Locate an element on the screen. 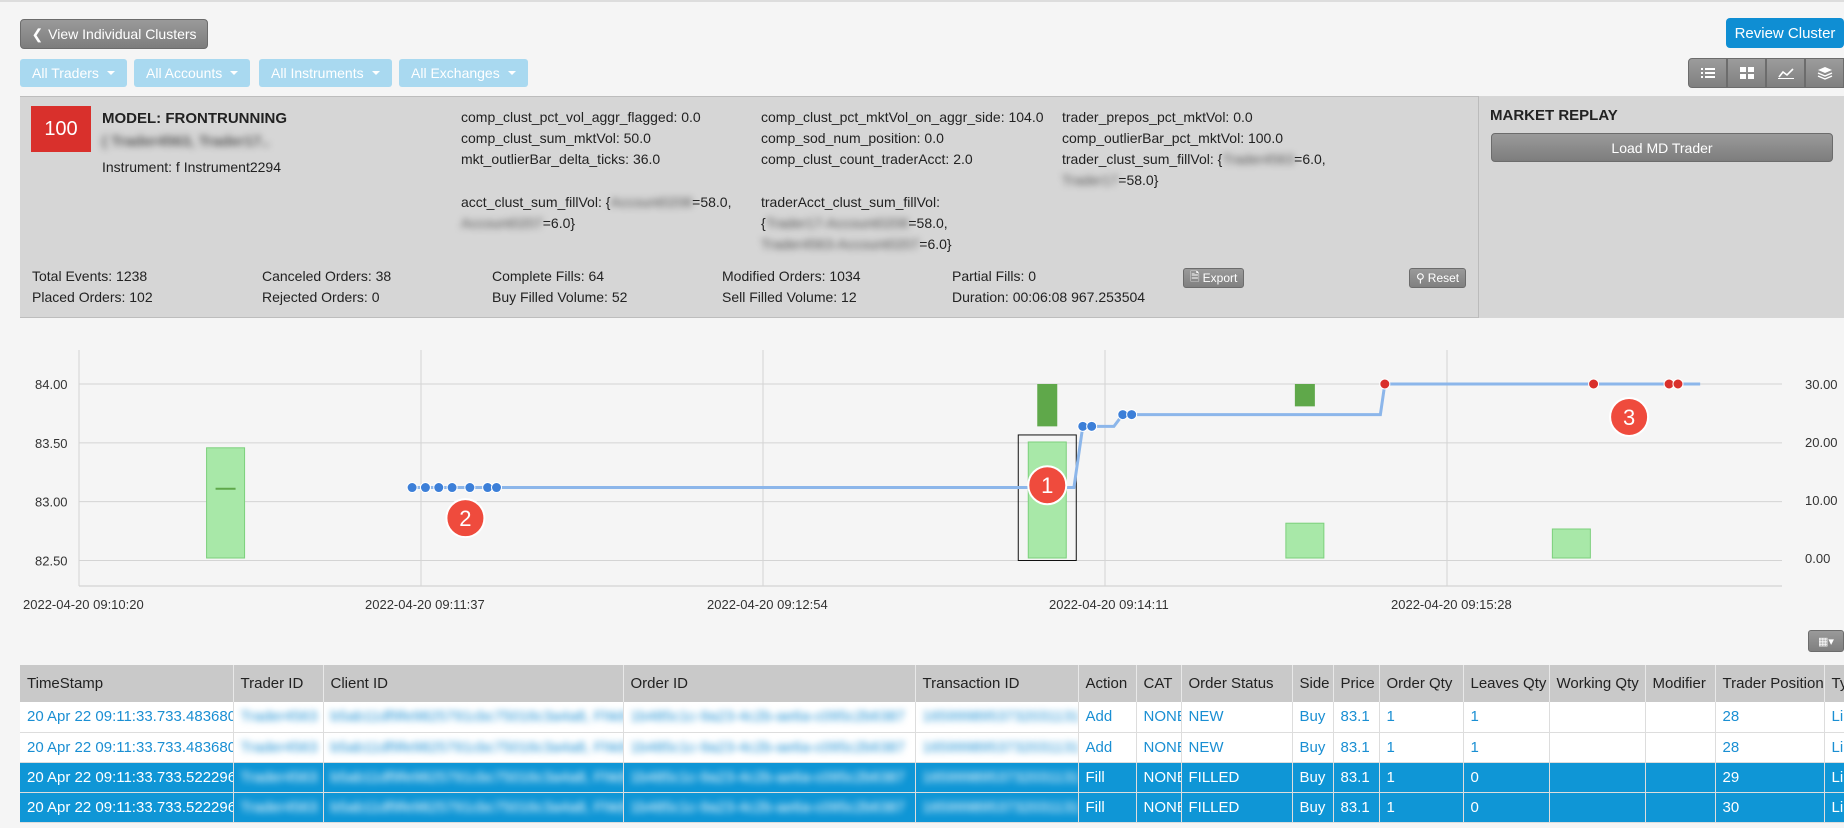  y-tick-right: 0.00 is located at coordinates (1817, 558).